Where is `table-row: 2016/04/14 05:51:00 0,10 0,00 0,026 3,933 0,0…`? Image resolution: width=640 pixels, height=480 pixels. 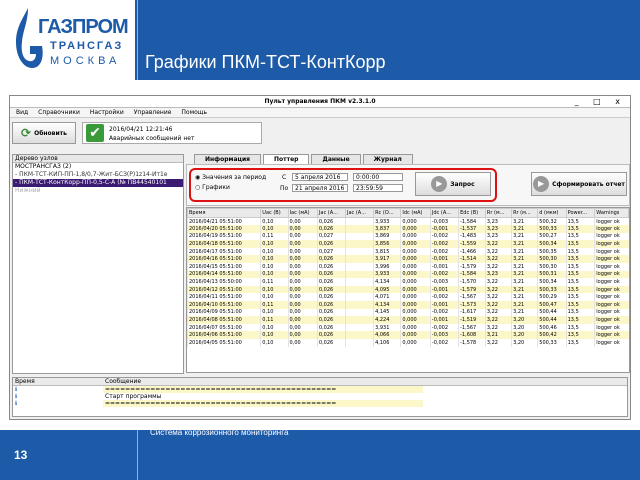 table-row: 2016/04/14 05:51:00 0,10 0,00 0,026 3,933 0,0… is located at coordinates (408, 274).